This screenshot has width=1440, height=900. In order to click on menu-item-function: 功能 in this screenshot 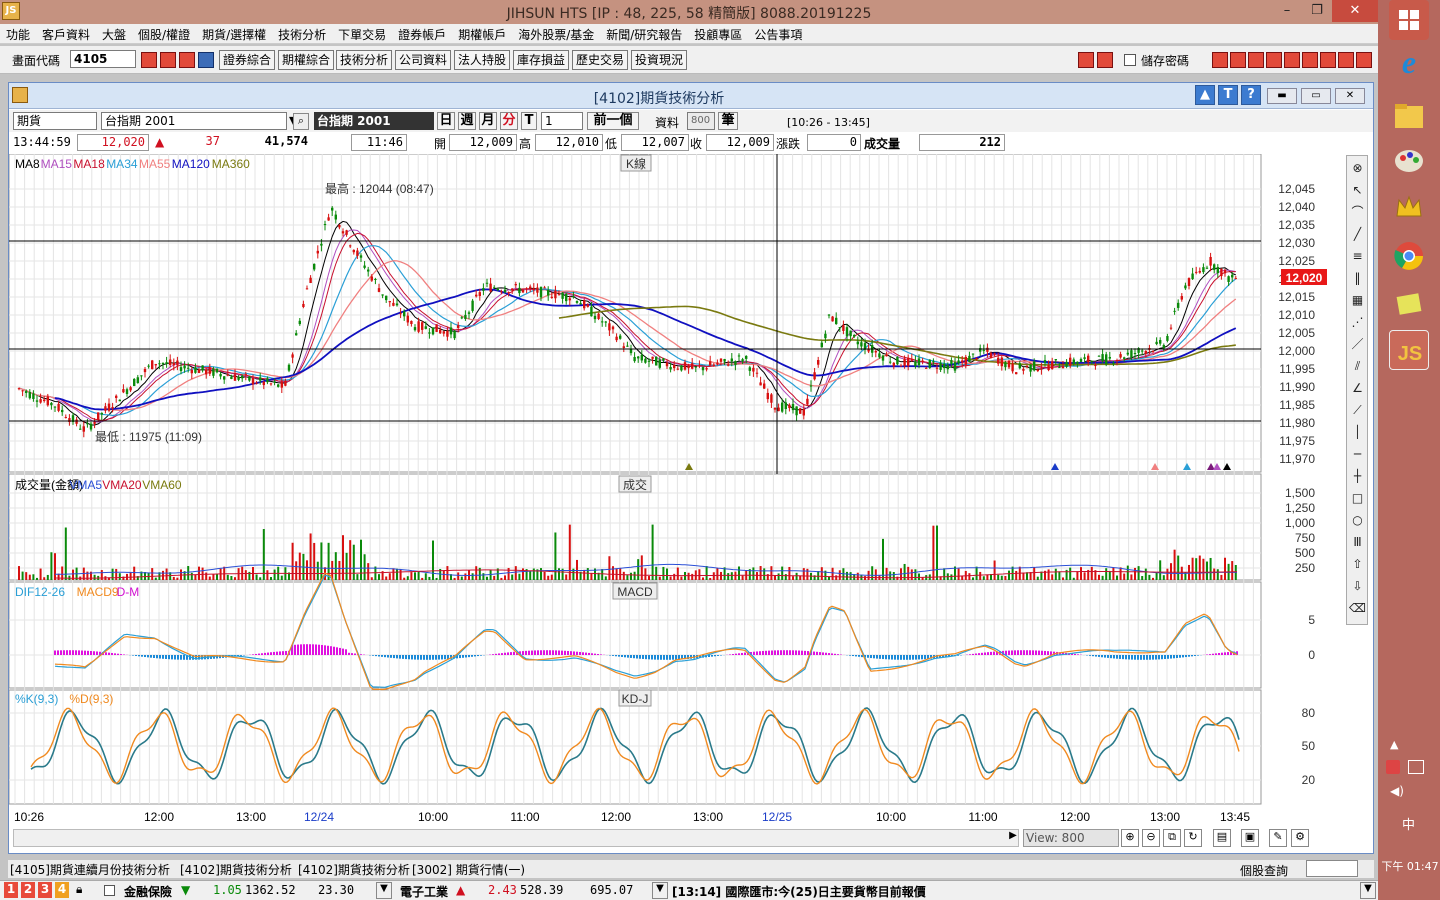, I will do `click(18, 33)`.